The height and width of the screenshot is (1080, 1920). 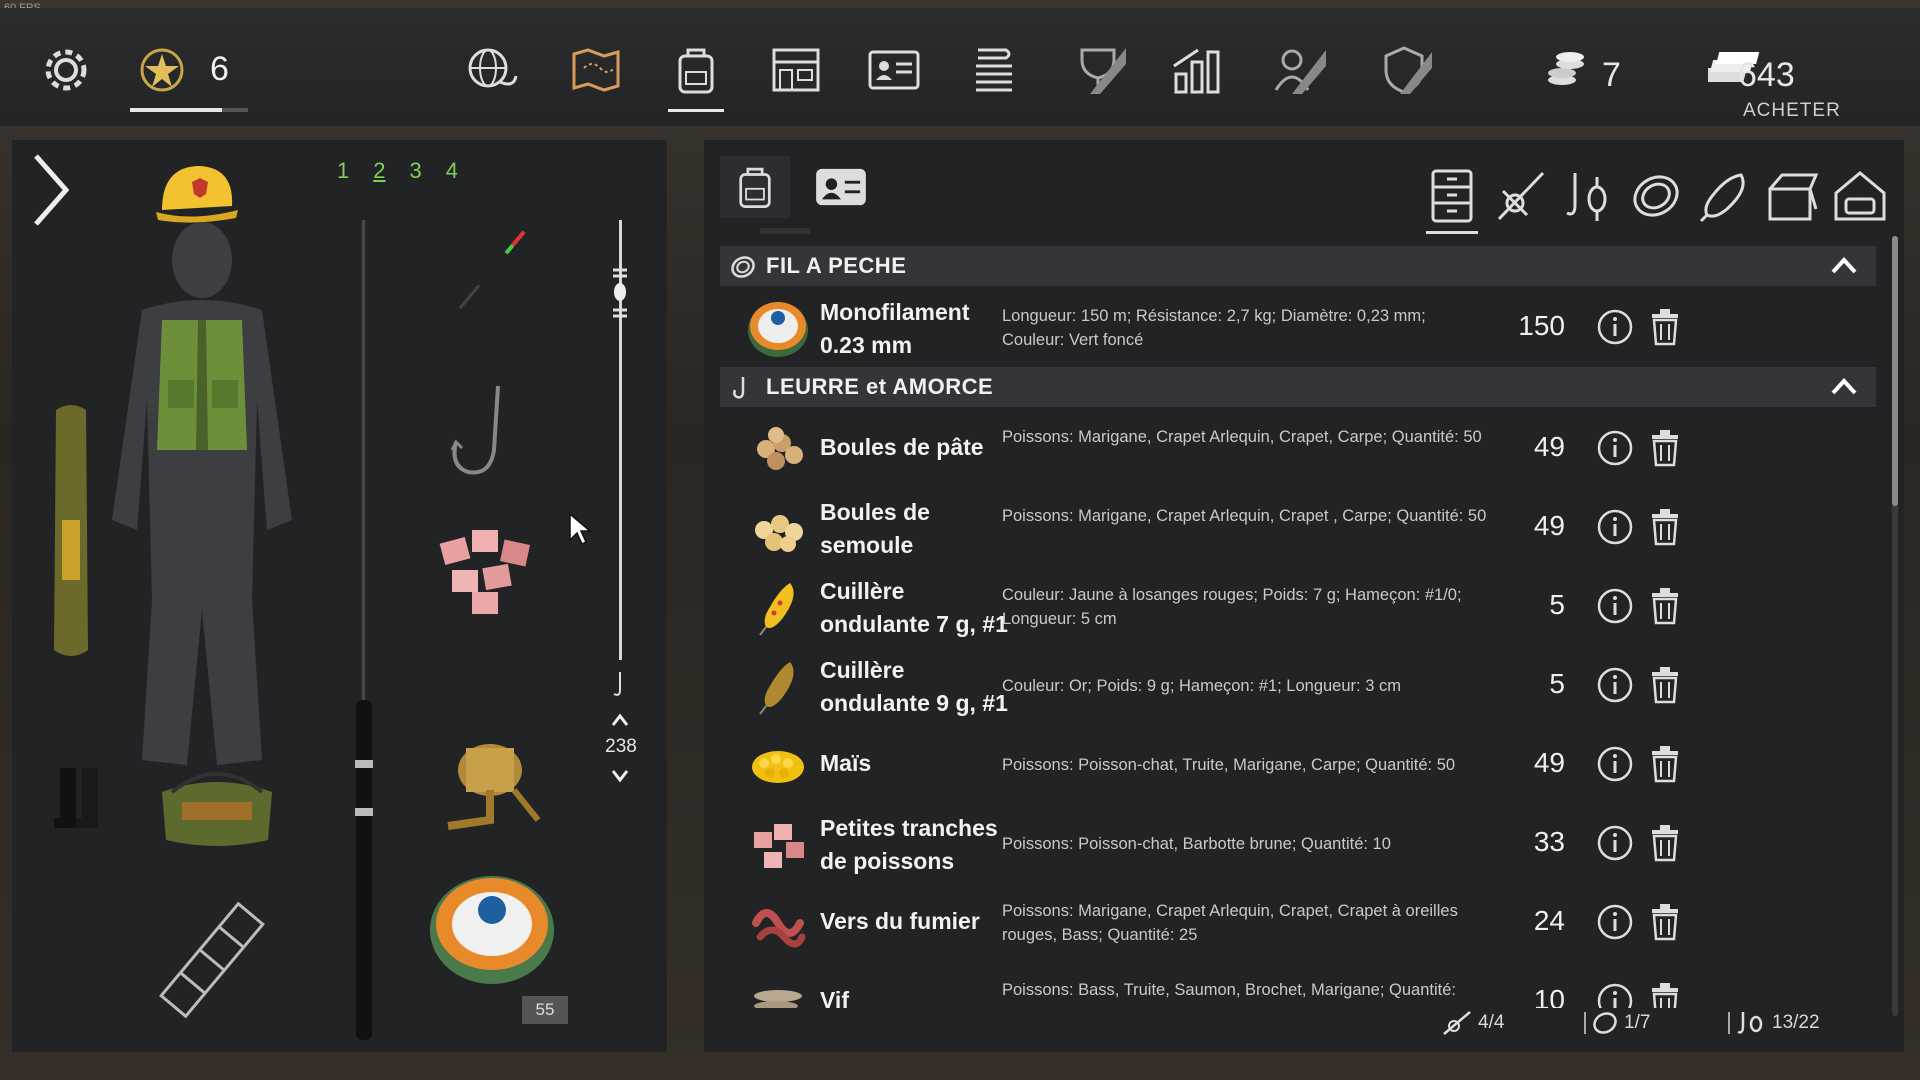 I want to click on reel-item, so click(x=493, y=785).